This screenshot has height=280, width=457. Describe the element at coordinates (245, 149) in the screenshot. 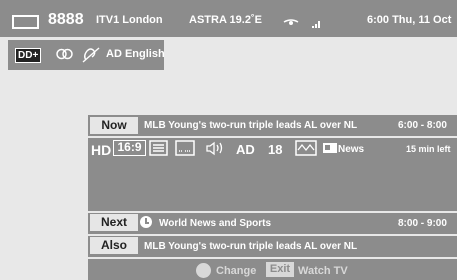

I see `audio-description-icon: AD` at that location.